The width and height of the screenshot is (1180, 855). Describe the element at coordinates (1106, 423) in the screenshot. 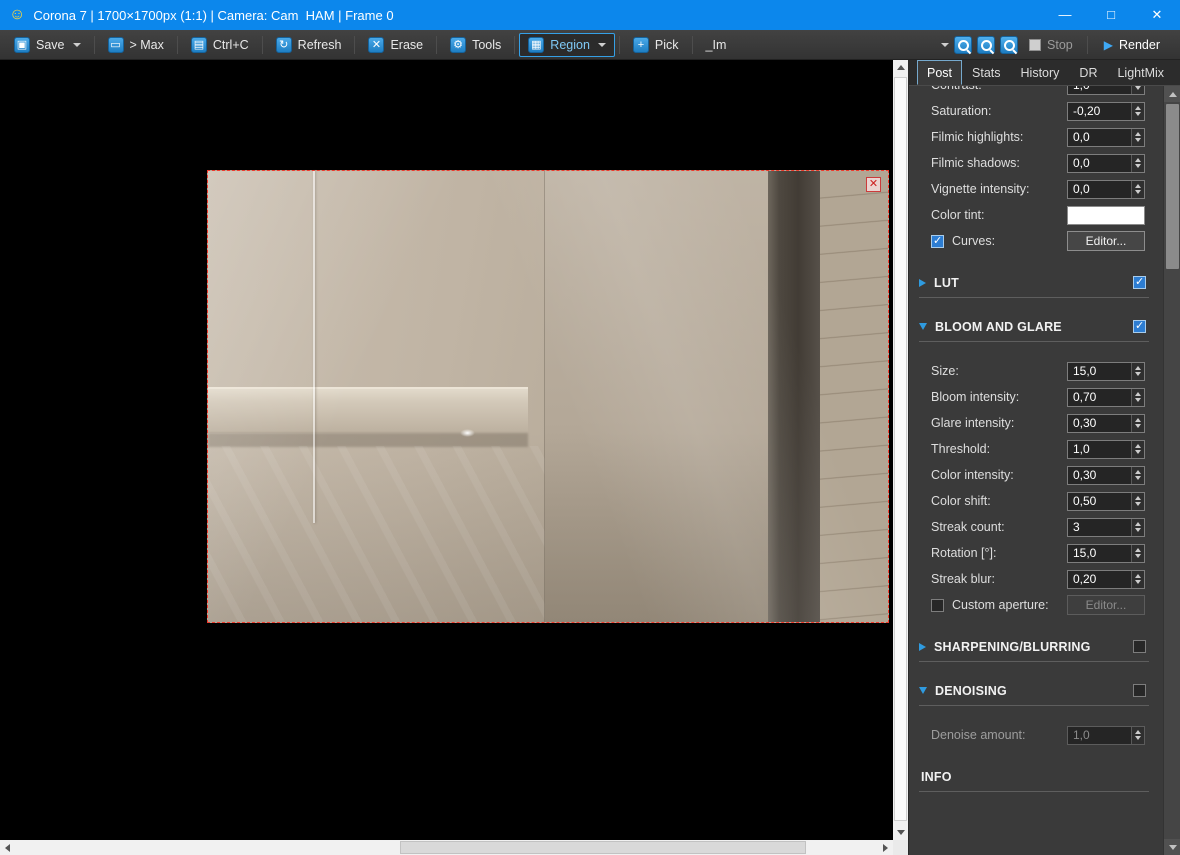

I see `glare-intensity-input: 0,30` at that location.